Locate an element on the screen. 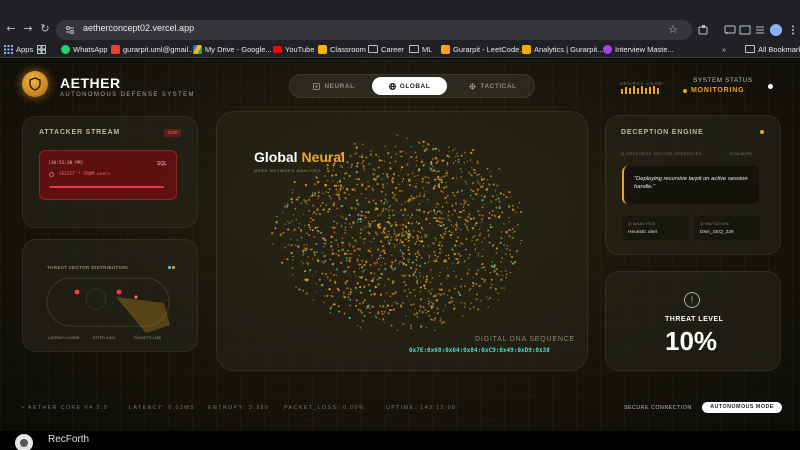 Image resolution: width=800 pixels, height=450 pixels. gmail-icon is located at coordinates (115, 49).